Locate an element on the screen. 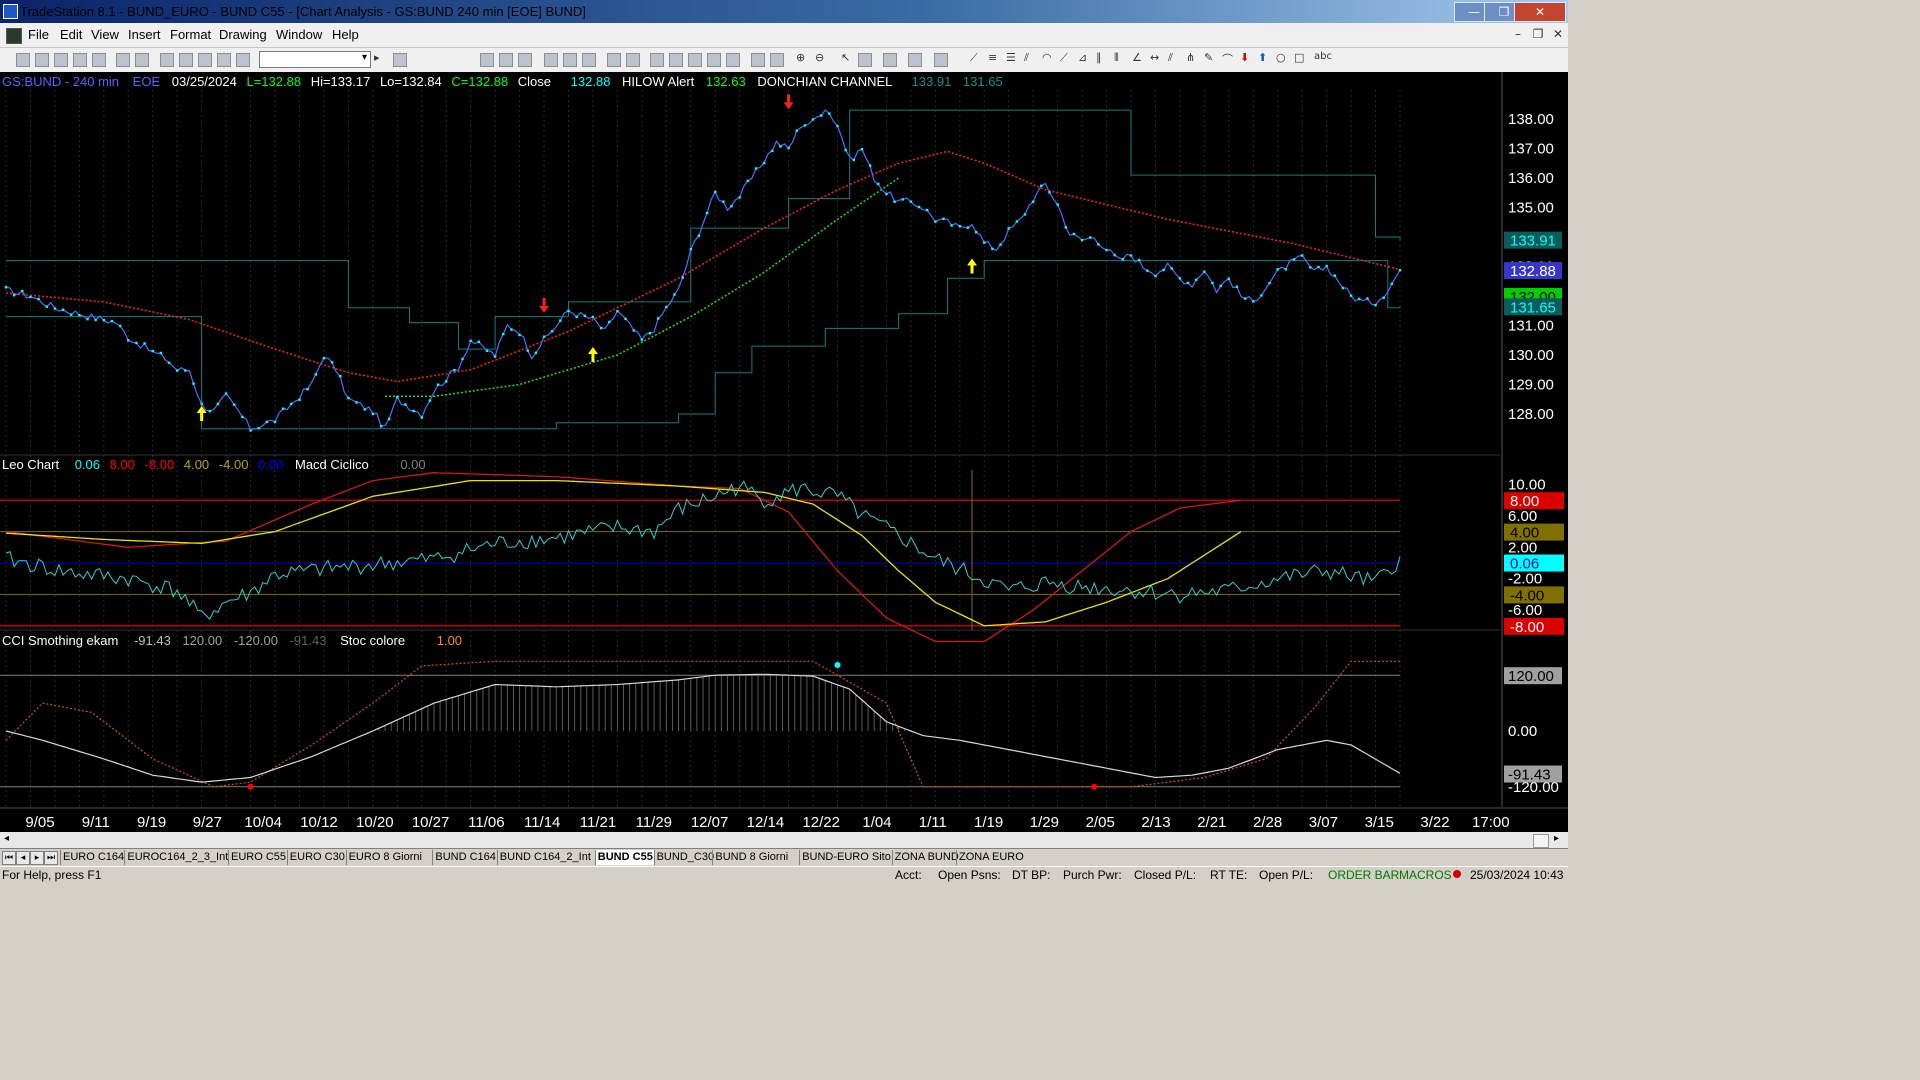 Image resolution: width=1920 pixels, height=1080 pixels. chart-window-icon is located at coordinates (14, 36).